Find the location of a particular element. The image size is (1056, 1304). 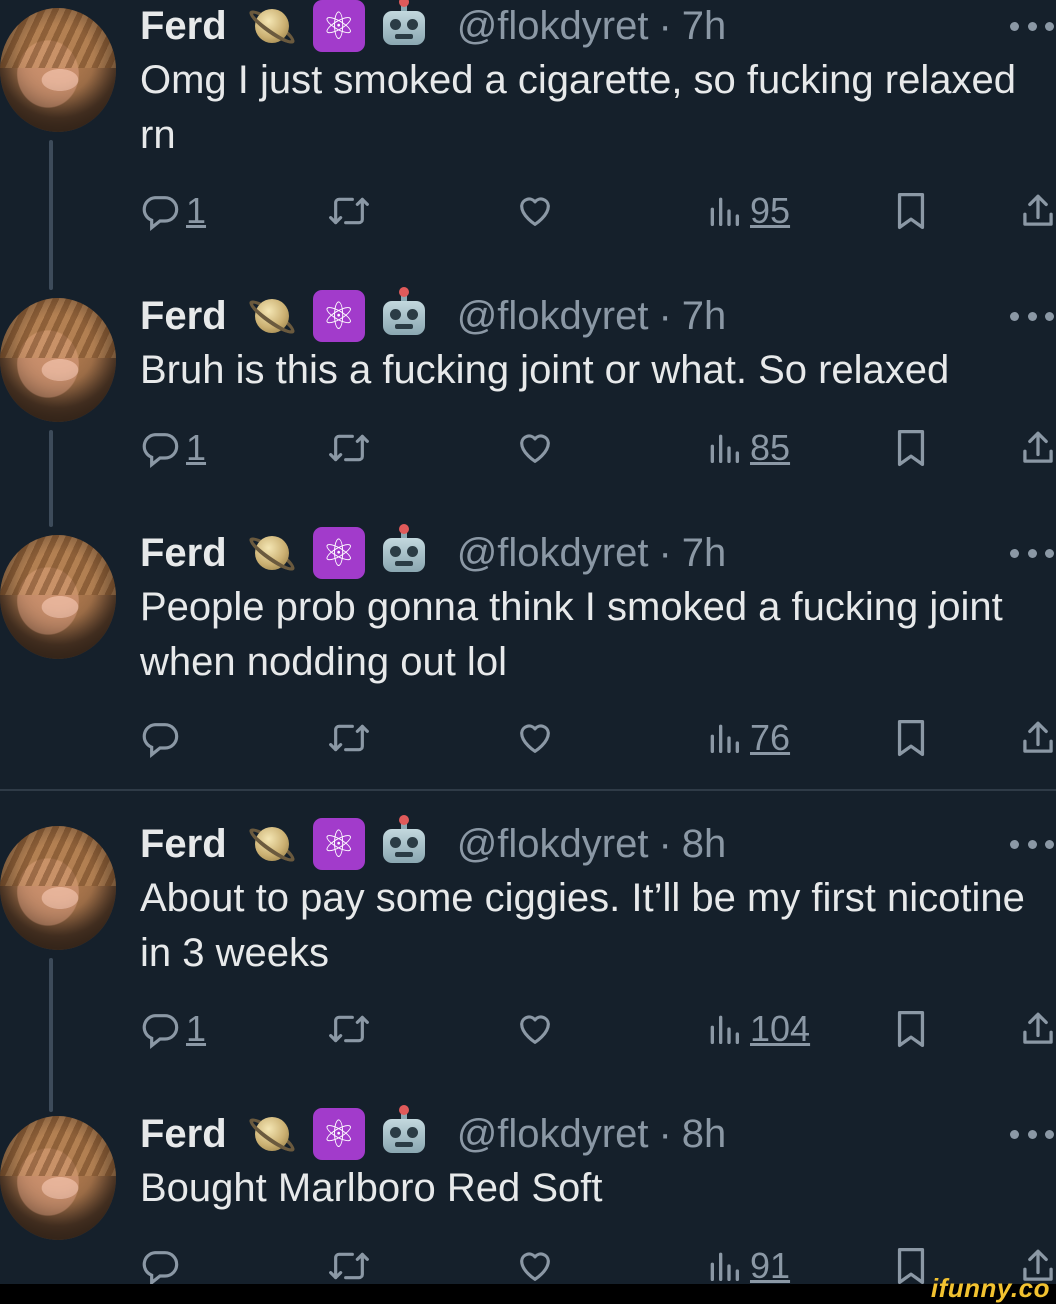

views-button: 104 is located at coordinates (757, 1029).